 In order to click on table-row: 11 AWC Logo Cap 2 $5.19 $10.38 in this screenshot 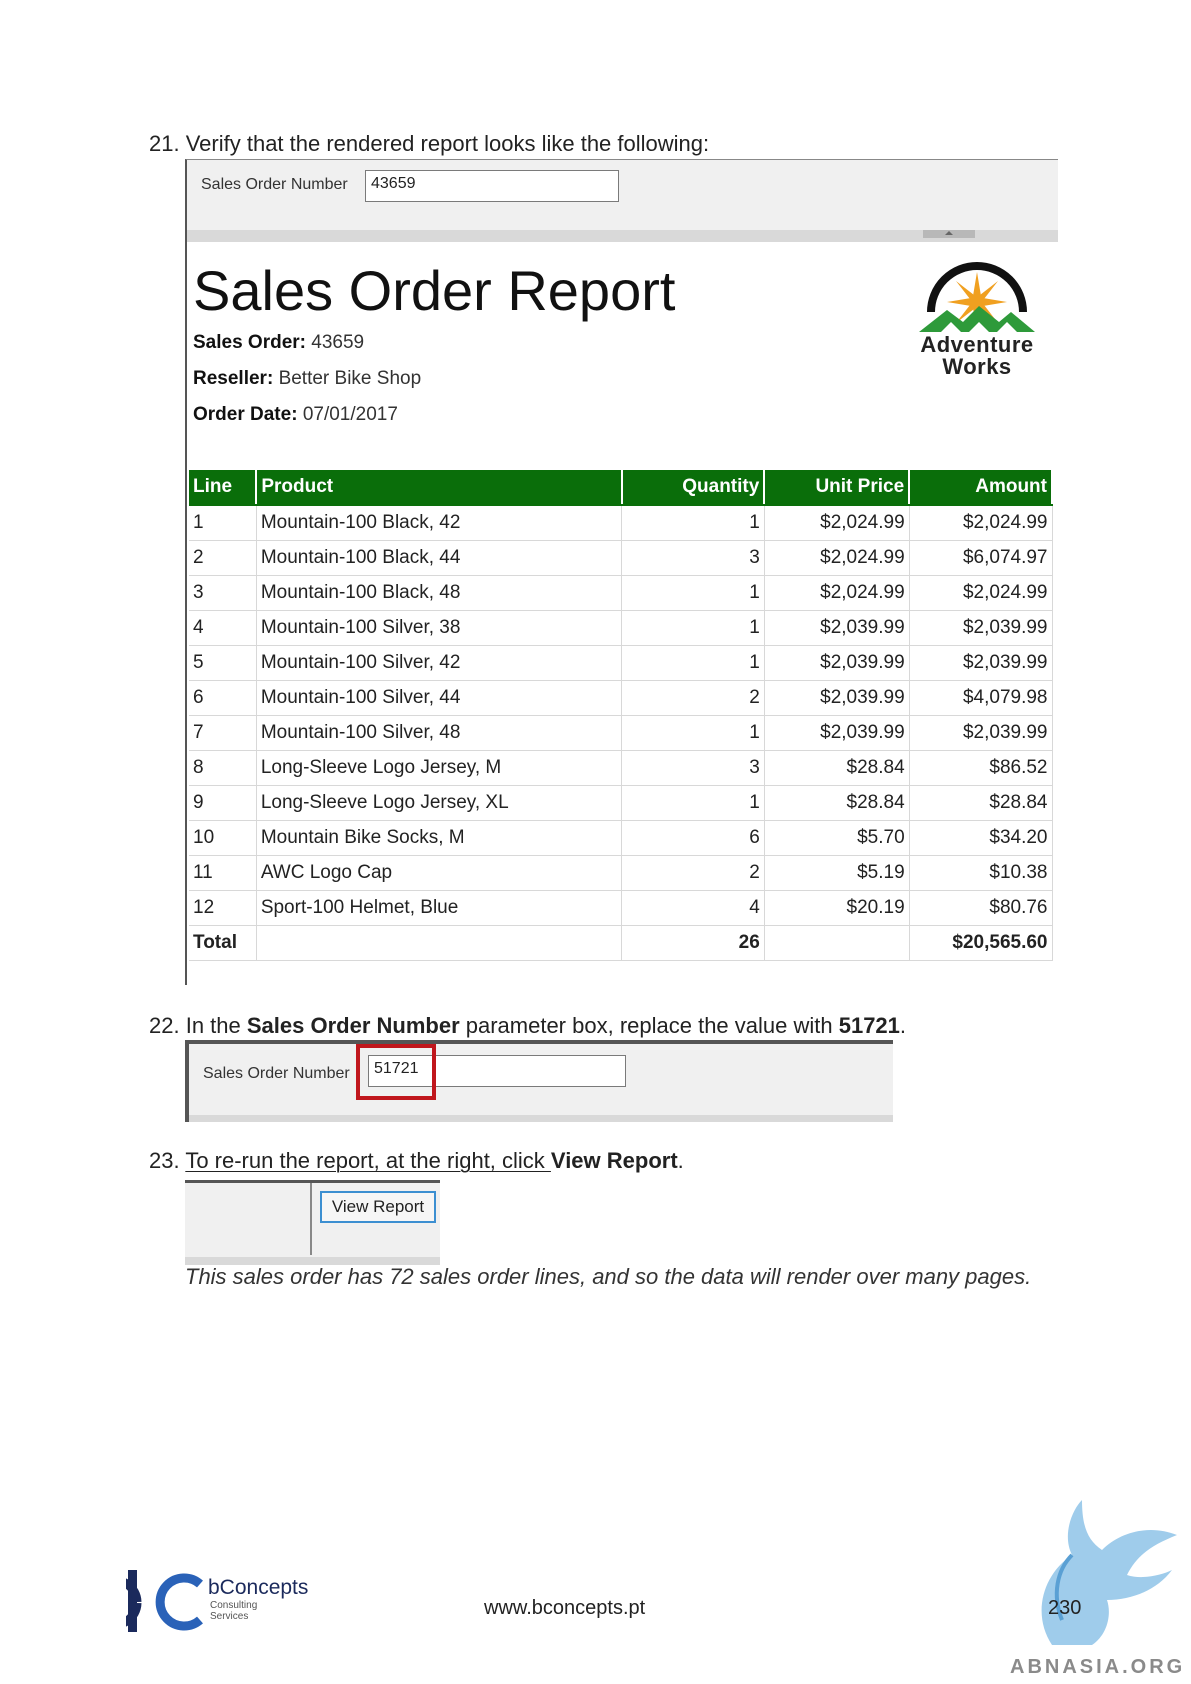, I will do `click(621, 873)`.